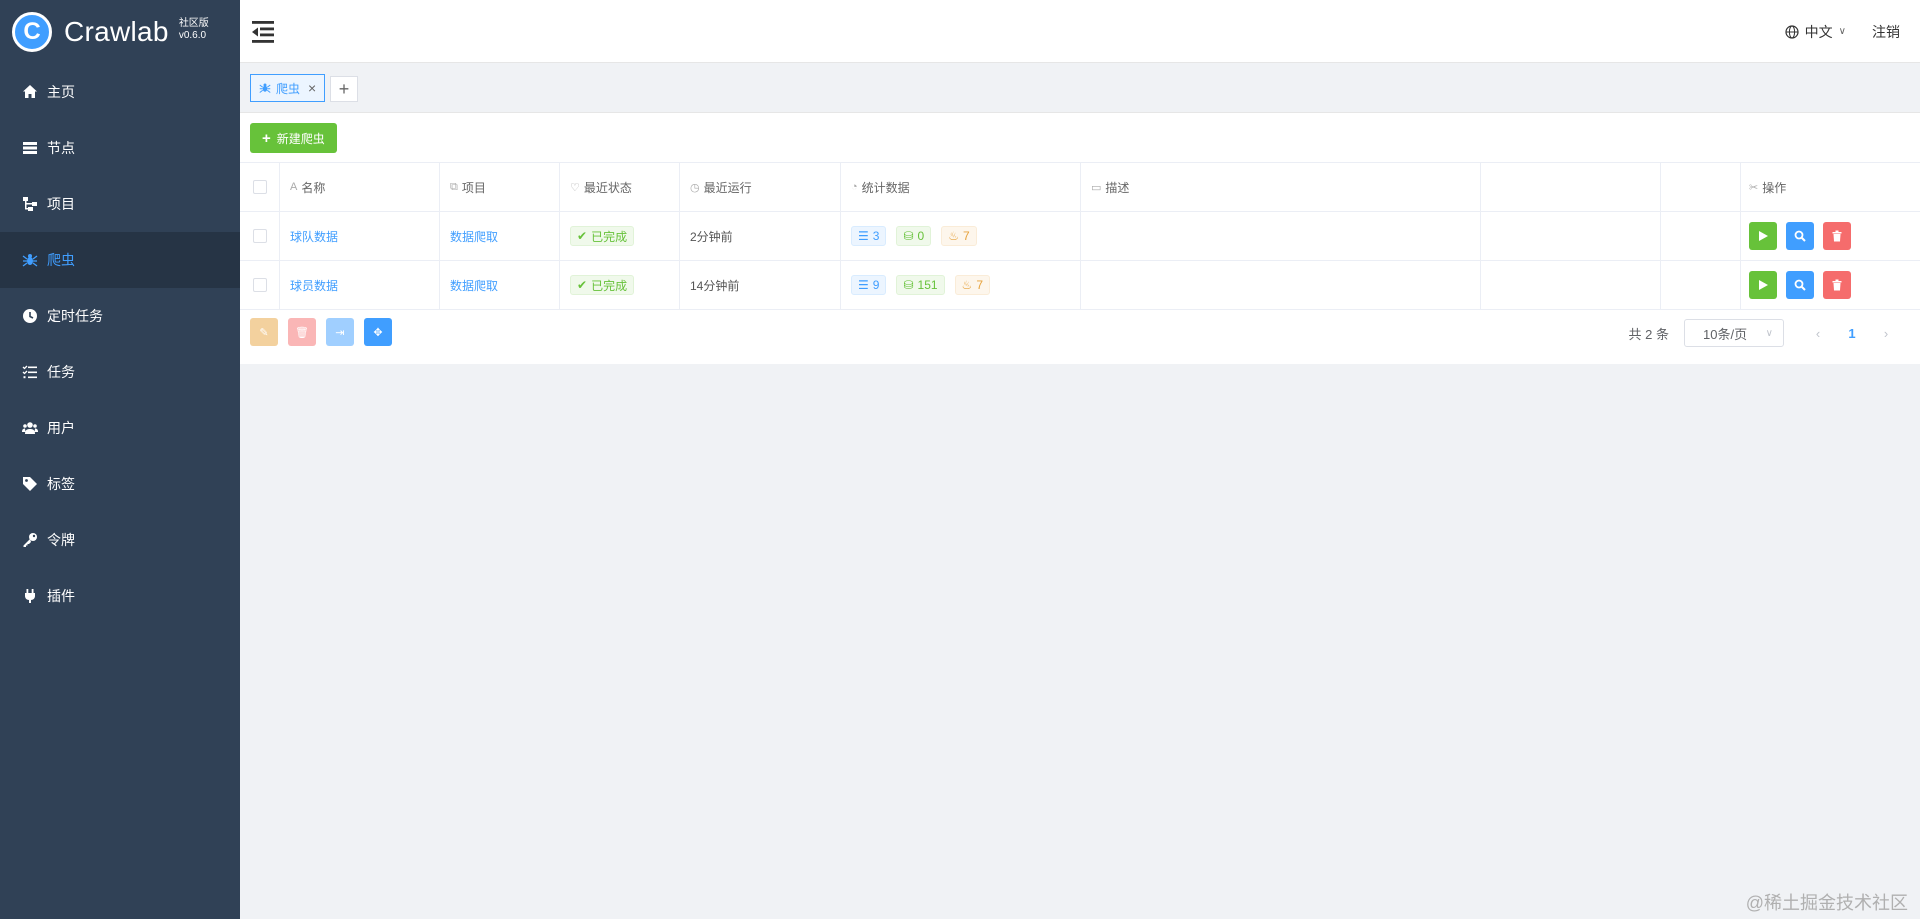 Image resolution: width=1920 pixels, height=919 pixels. I want to click on header-last-run-label: 最近运行, so click(727, 187).